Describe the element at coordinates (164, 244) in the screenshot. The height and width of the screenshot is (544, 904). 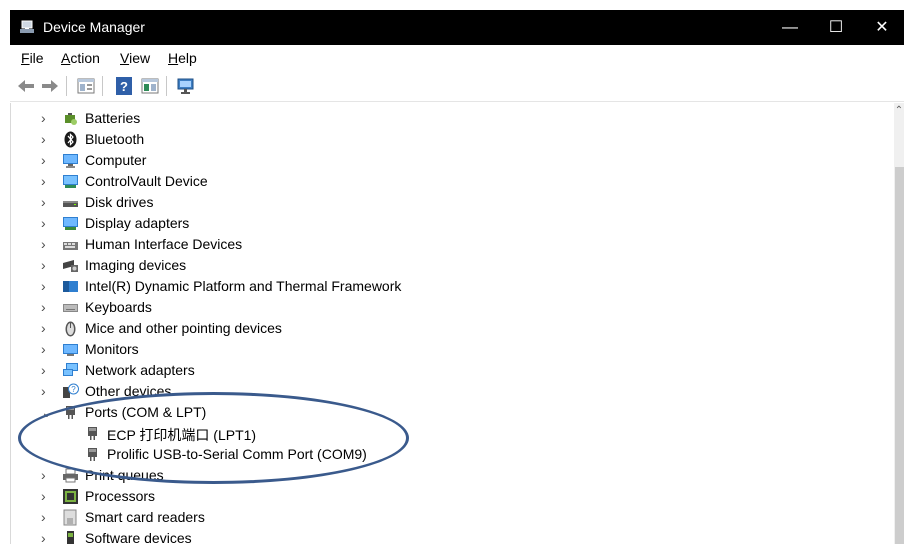
I see `tree-item-label: Human Interface Devices` at that location.